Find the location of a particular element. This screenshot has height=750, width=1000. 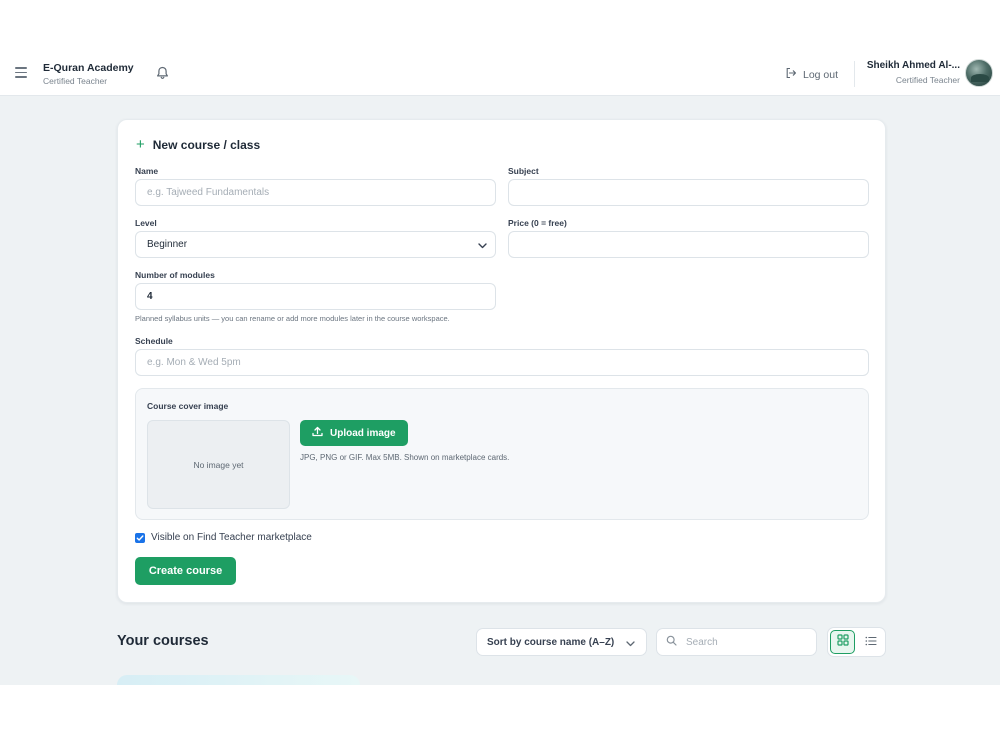

level-select: Beginner is located at coordinates (315, 244).